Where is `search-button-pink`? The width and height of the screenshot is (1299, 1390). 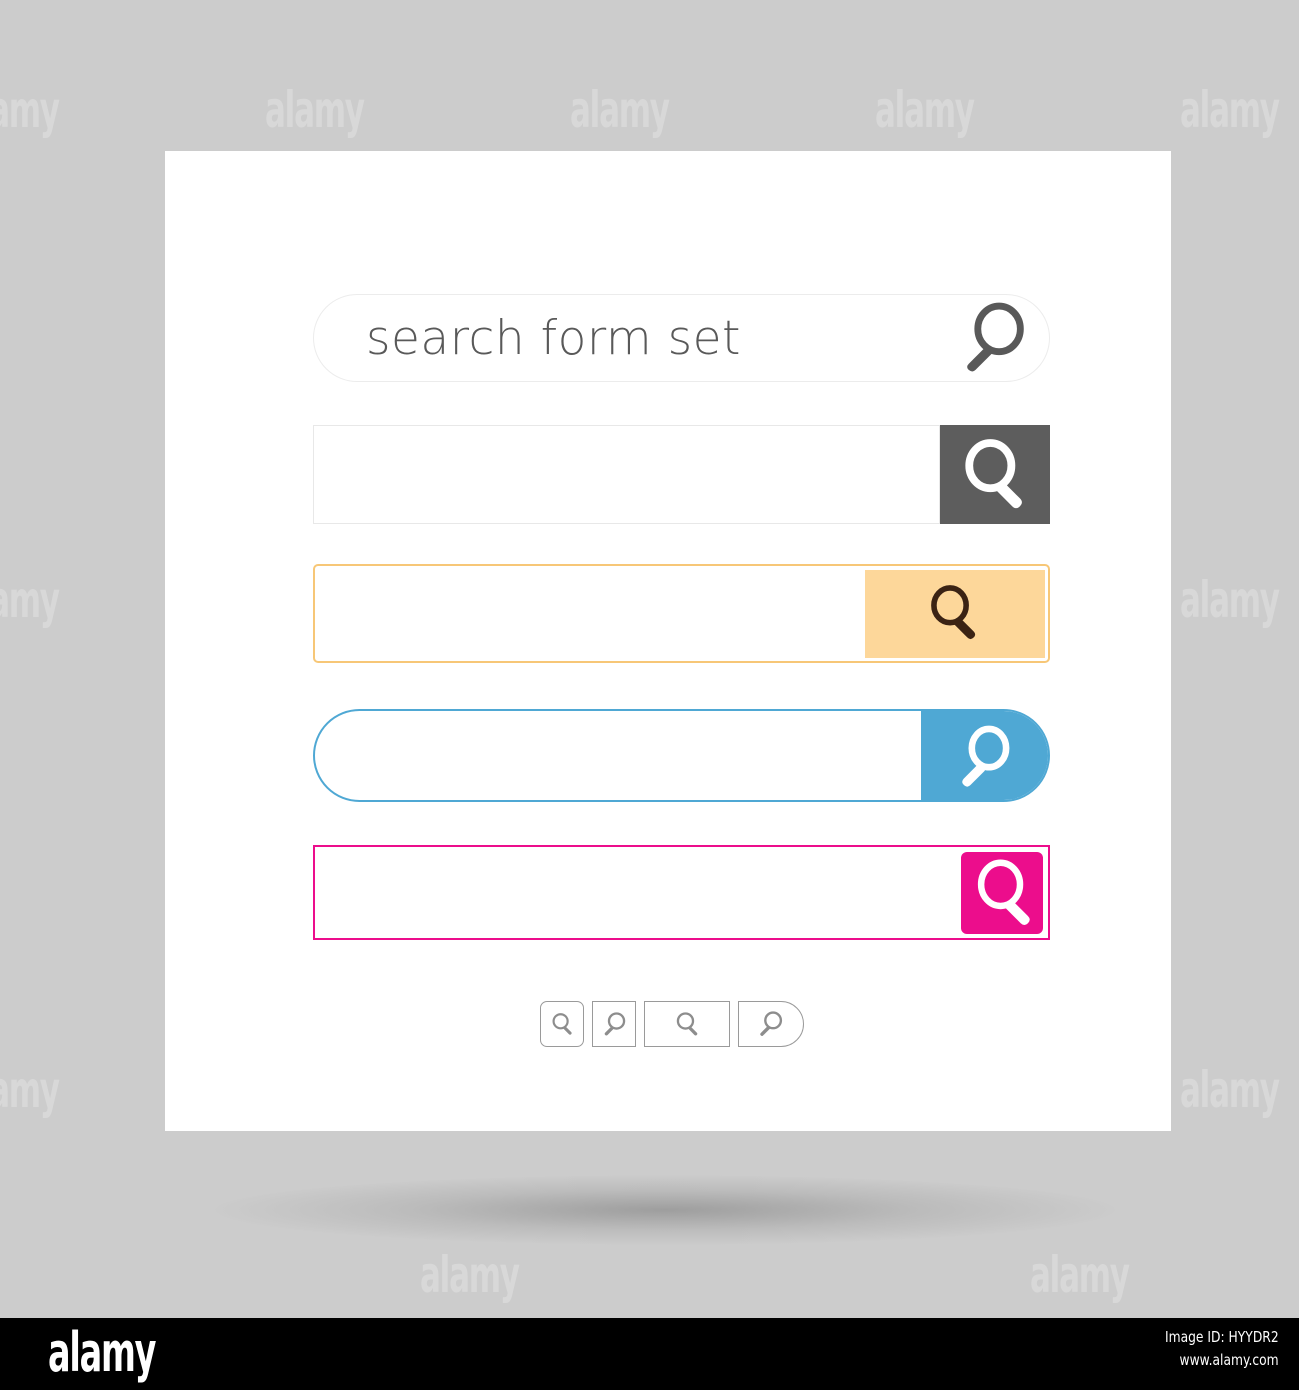
search-button-pink is located at coordinates (1002, 892).